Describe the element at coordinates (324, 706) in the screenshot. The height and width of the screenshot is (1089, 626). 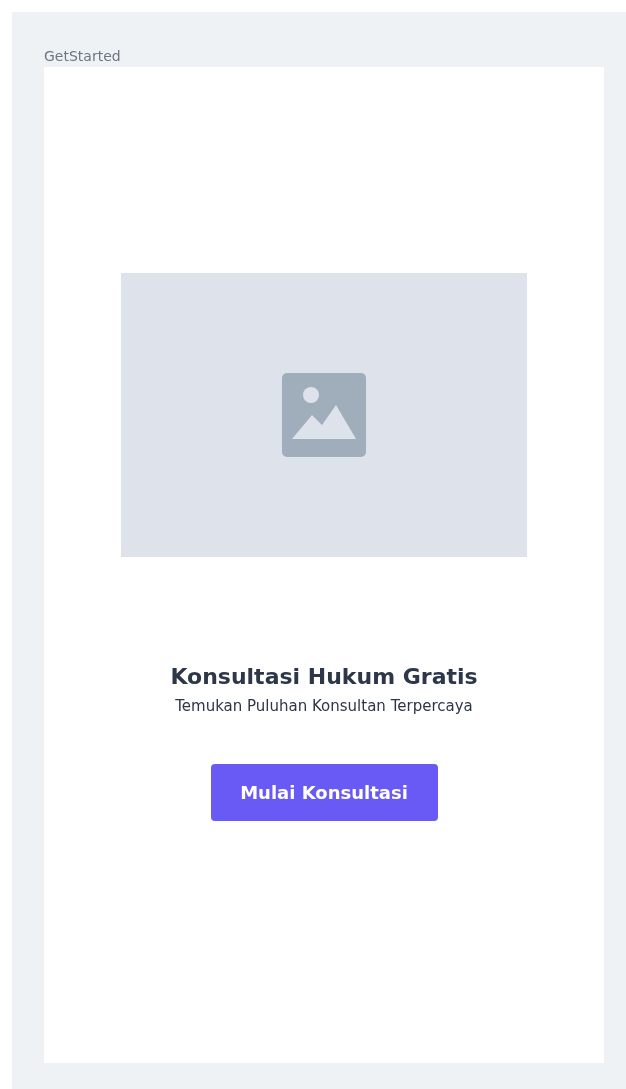
I see `subtitle: Temukan Puluhan Konsultan Terpercaya` at that location.